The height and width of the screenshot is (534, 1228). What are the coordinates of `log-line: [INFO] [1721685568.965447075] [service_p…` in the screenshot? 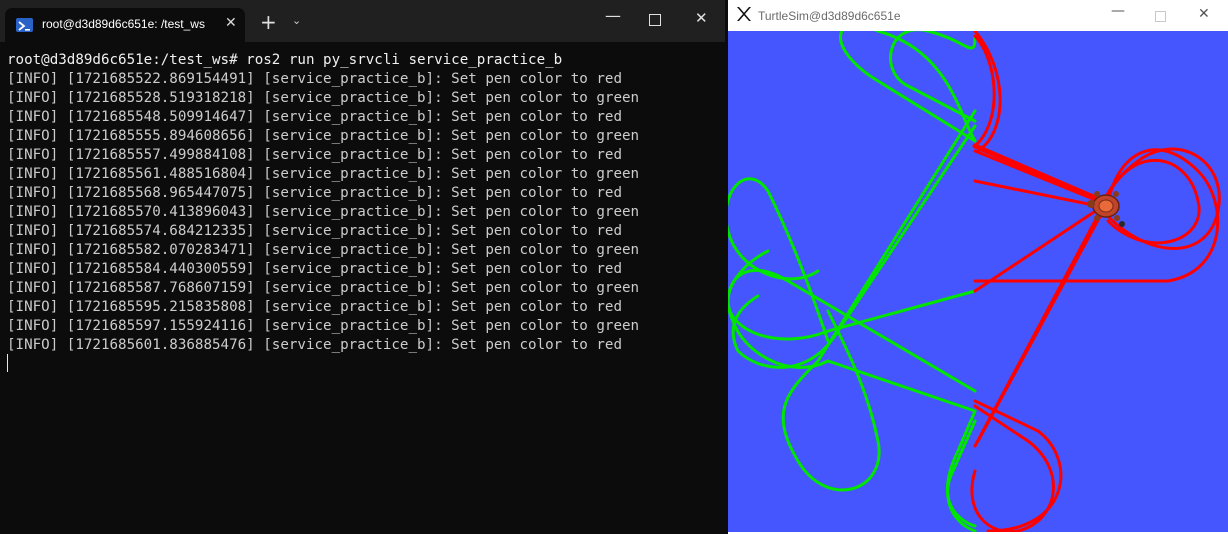 It's located at (314, 193).